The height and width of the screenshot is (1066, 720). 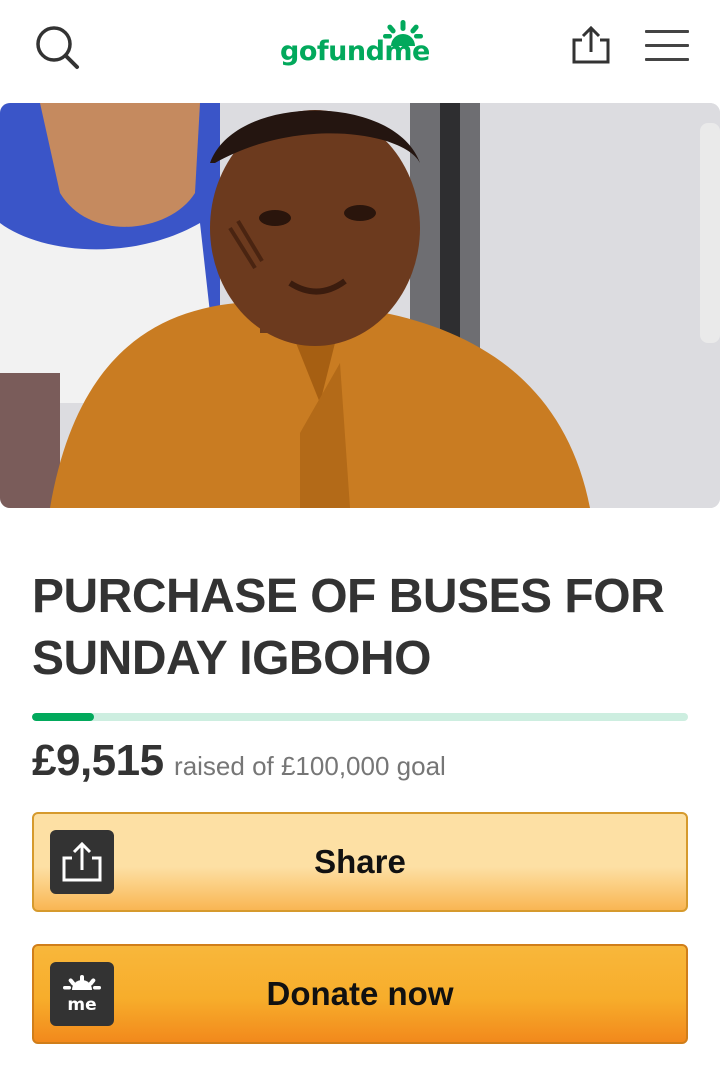 What do you see at coordinates (310, 766) in the screenshot?
I see `goal-text: raised of £100,000 goal` at bounding box center [310, 766].